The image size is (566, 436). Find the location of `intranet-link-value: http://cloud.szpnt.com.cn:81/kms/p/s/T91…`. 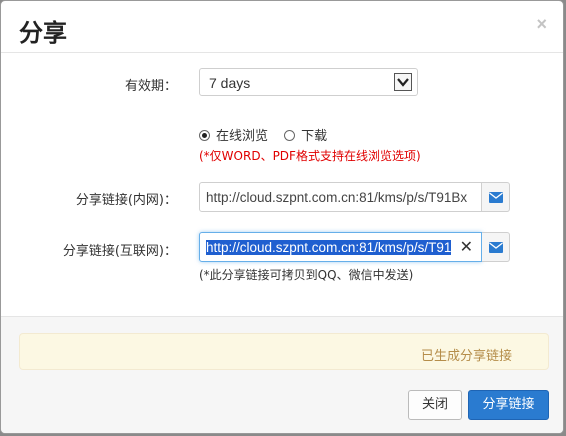

intranet-link-value: http://cloud.szpnt.com.cn:81/kms/p/s/T91… is located at coordinates (337, 197).